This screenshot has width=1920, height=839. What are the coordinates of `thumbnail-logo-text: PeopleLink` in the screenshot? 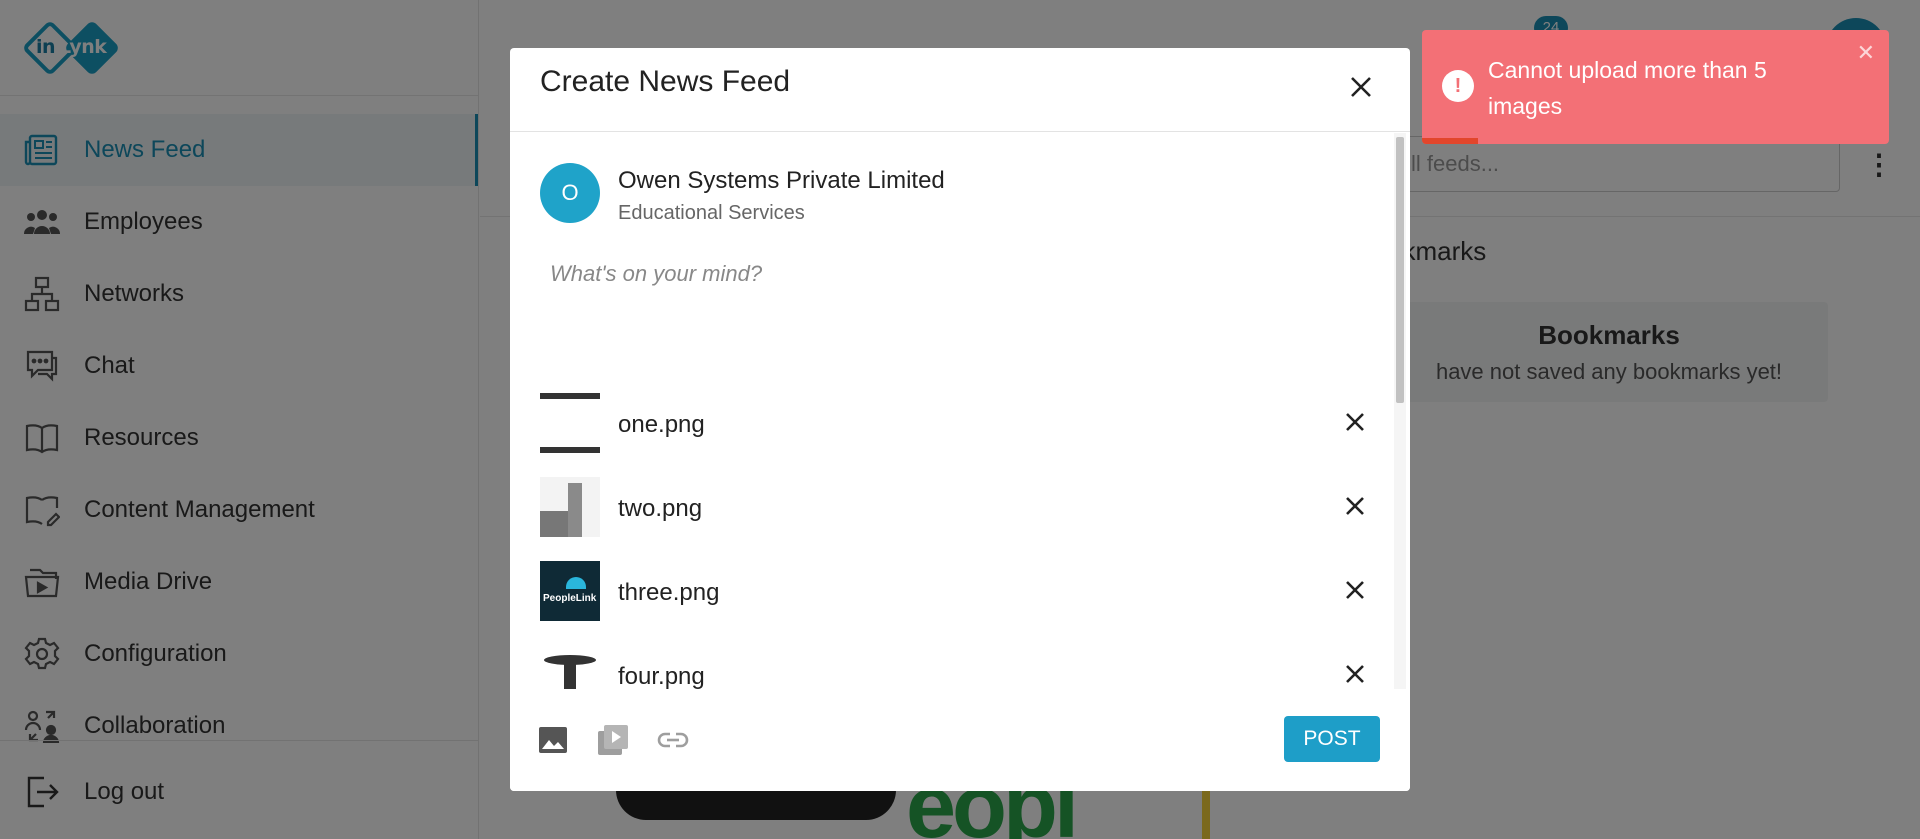 It's located at (570, 598).